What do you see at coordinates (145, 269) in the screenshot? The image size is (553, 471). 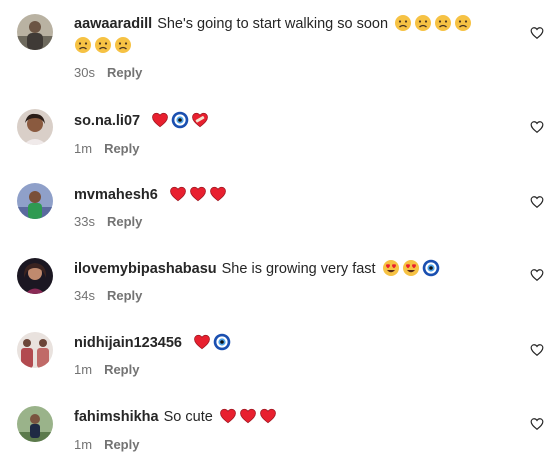 I see `comment-username: ilovemybipashabasu` at bounding box center [145, 269].